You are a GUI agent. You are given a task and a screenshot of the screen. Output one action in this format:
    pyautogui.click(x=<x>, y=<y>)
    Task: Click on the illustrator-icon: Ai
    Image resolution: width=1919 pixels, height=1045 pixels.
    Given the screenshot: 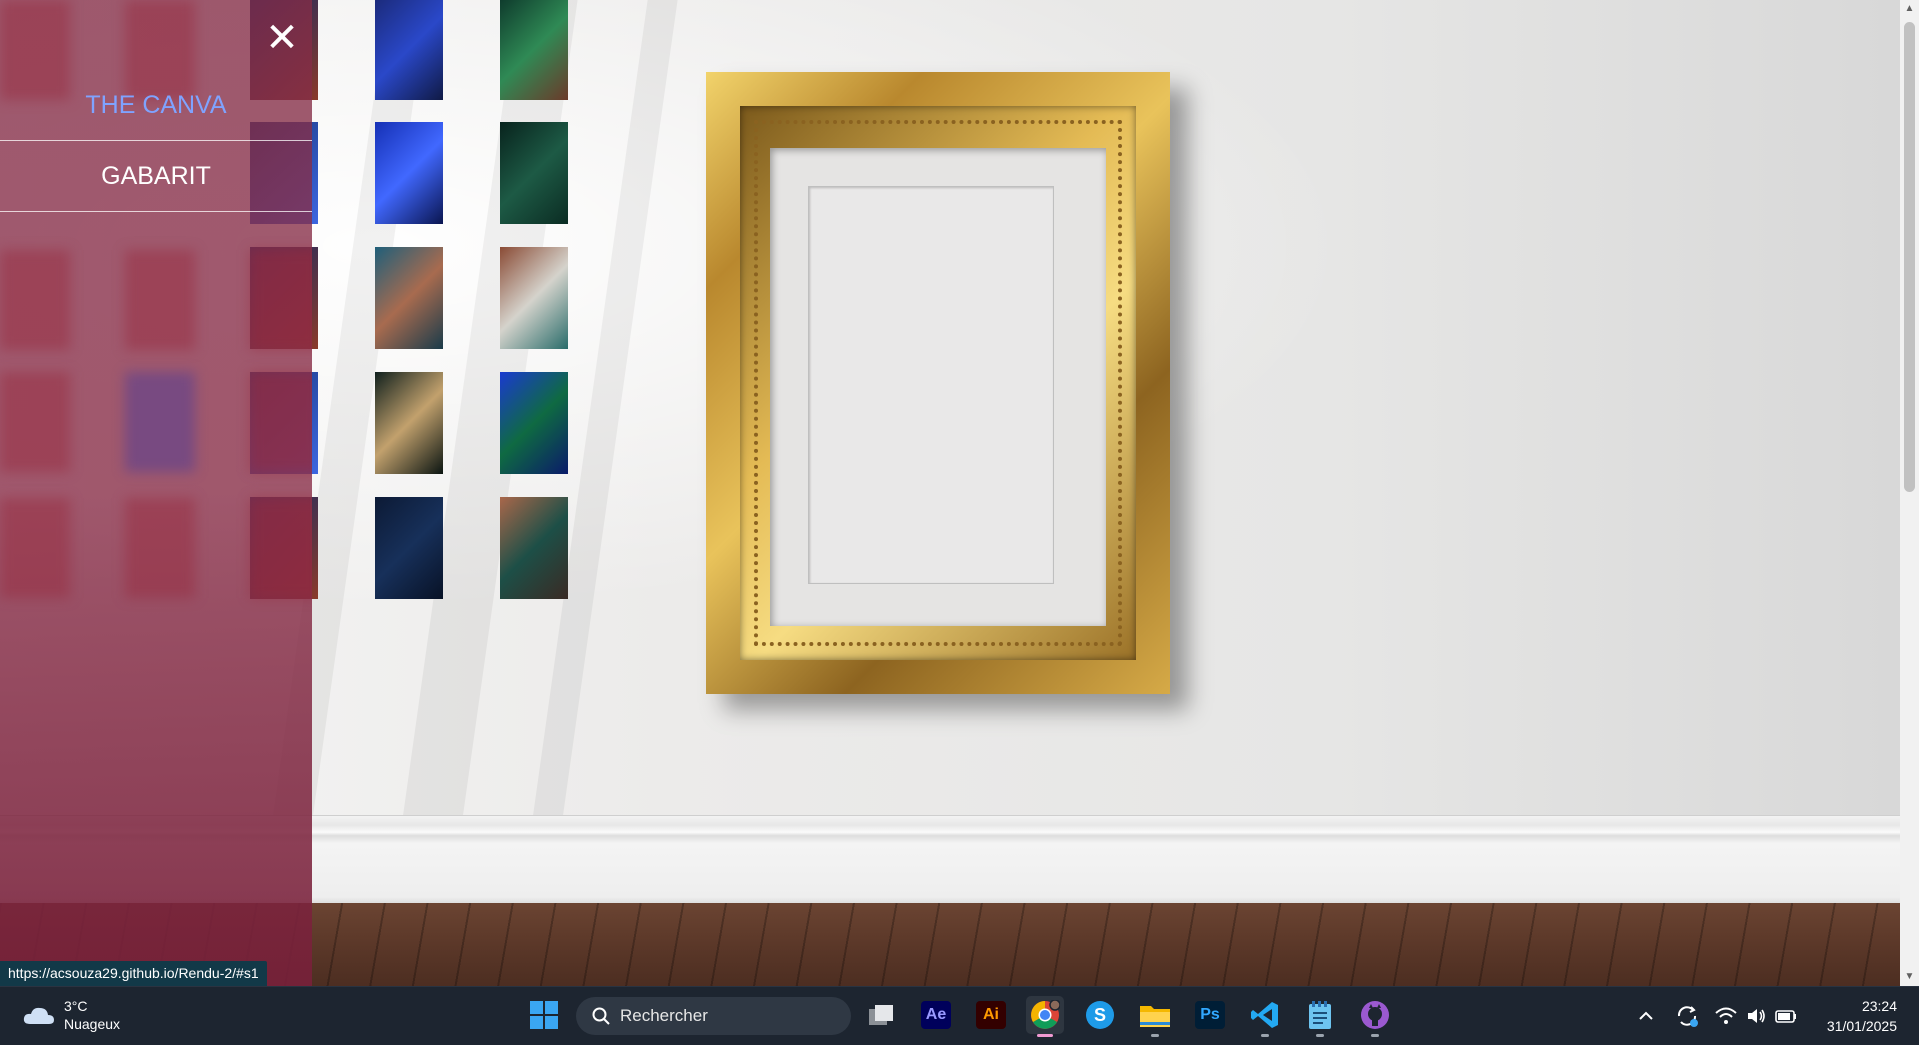 What is the action you would take?
    pyautogui.click(x=991, y=1015)
    